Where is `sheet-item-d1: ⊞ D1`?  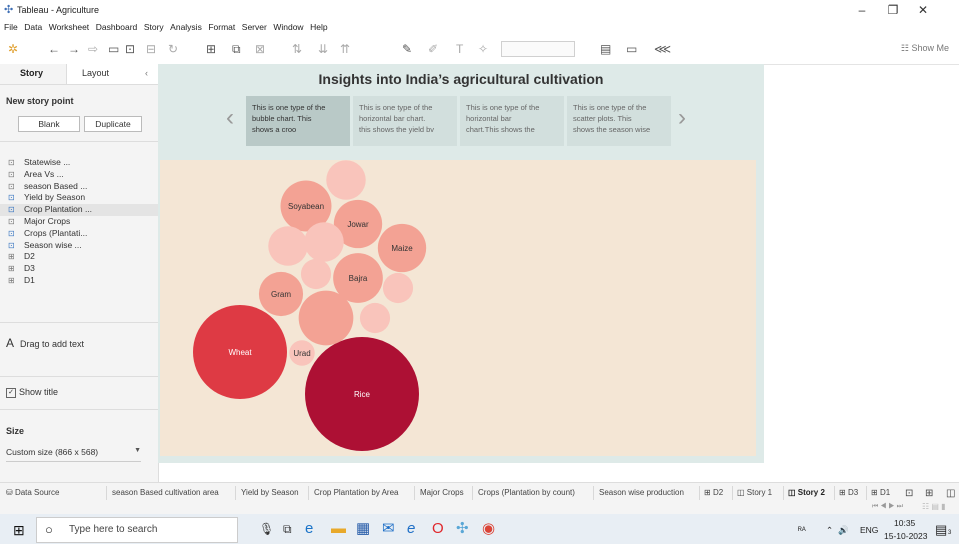
sheet-item-d1: ⊞ D1 is located at coordinates (83, 281).